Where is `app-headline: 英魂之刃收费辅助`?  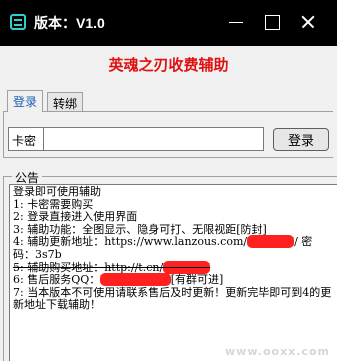 app-headline: 英魂之刃收费辅助 is located at coordinates (168, 65).